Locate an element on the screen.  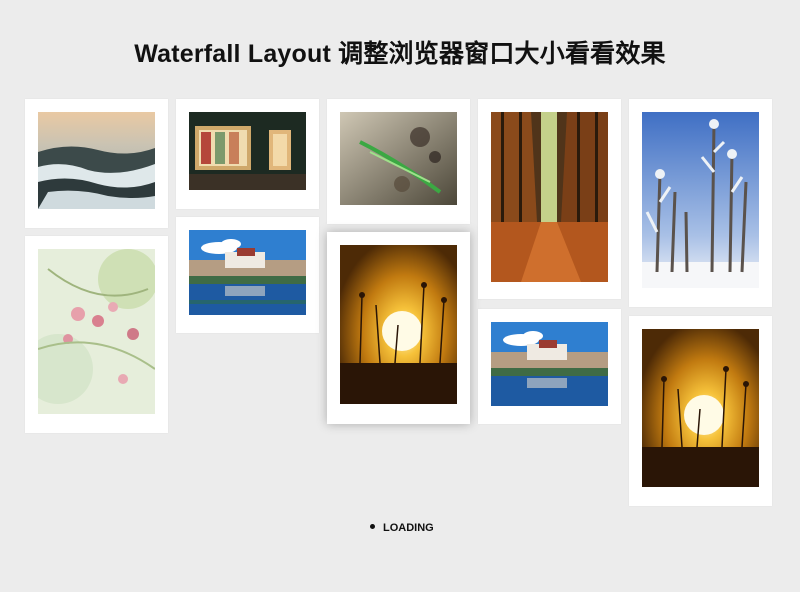
photo-shop-window is located at coordinates (247, 151).